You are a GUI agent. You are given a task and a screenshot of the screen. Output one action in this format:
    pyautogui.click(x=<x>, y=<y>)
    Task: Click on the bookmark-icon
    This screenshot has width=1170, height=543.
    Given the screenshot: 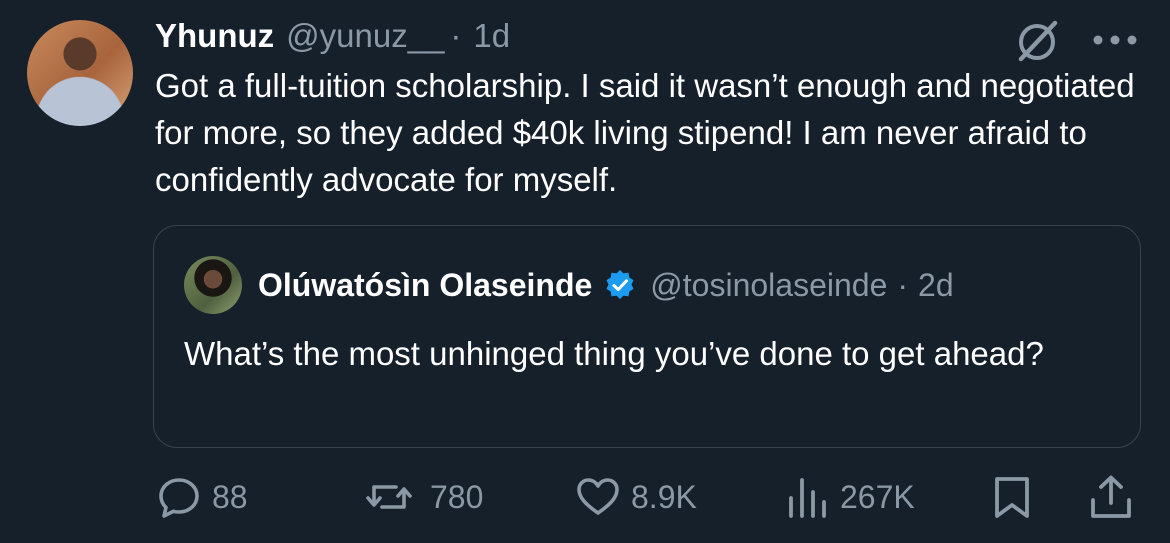 What is the action you would take?
    pyautogui.click(x=1012, y=497)
    